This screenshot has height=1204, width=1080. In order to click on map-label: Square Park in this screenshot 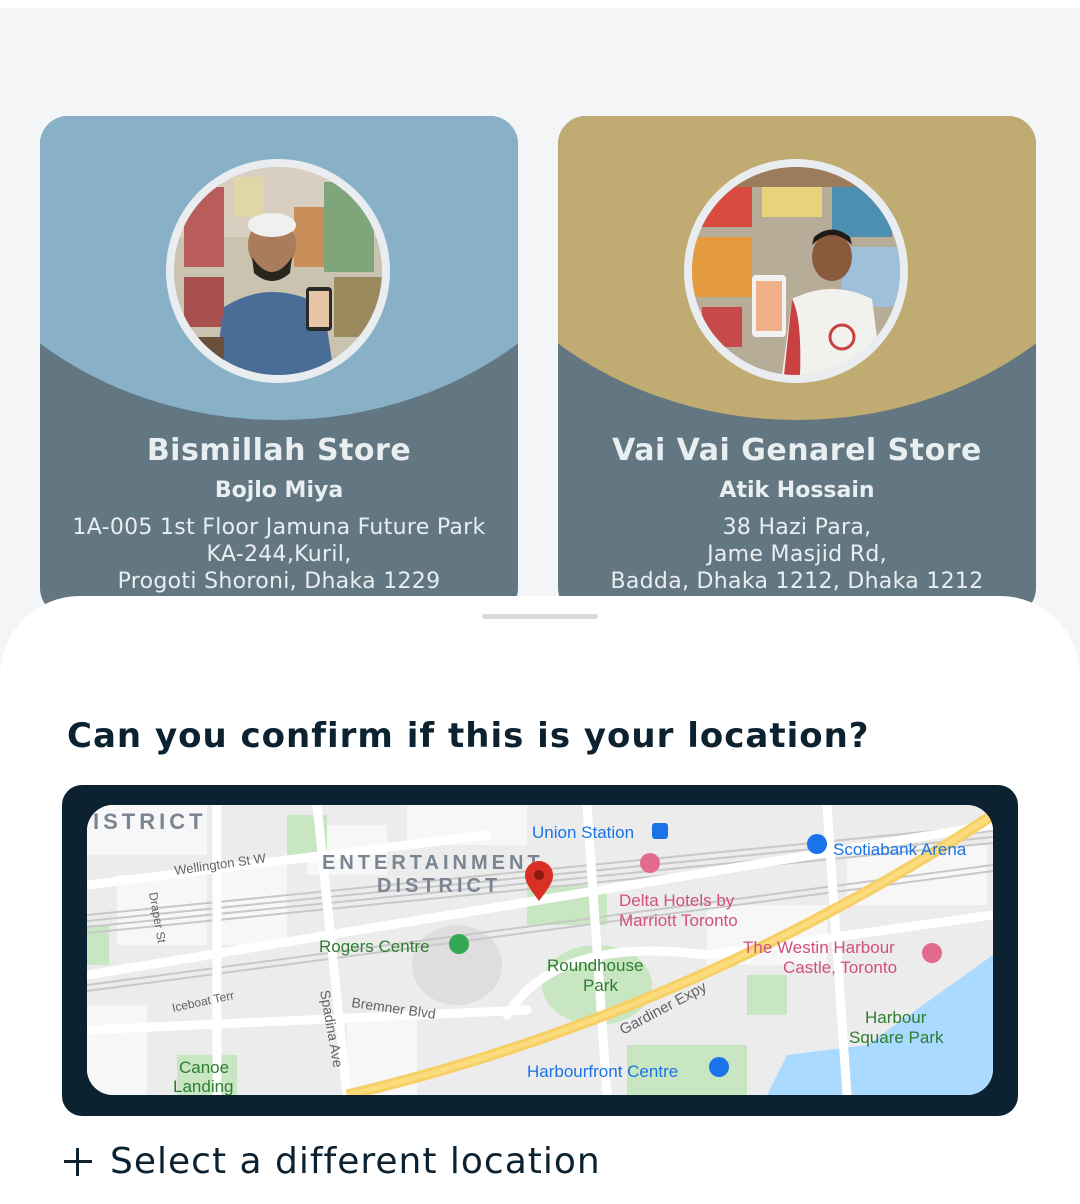, I will do `click(896, 1037)`.